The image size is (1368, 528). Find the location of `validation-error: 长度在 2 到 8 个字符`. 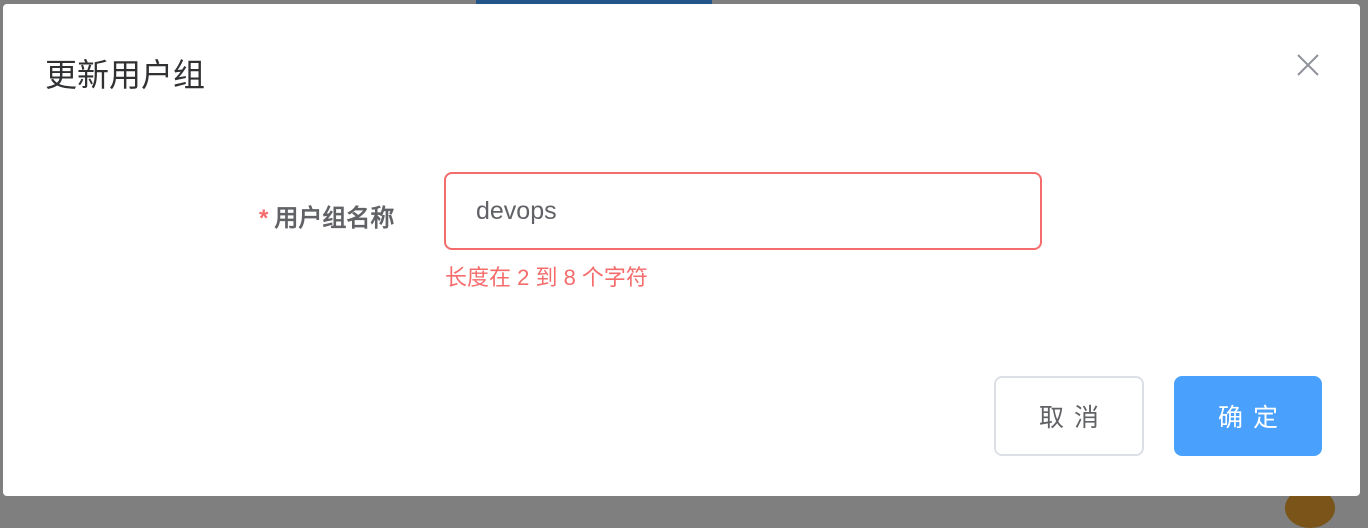

validation-error: 长度在 2 到 8 个字符 is located at coordinates (546, 277).